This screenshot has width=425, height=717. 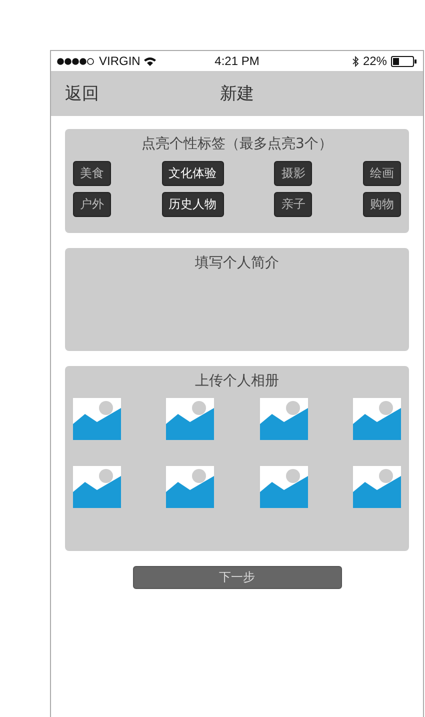 I want to click on tag-chip: 绘画, so click(x=381, y=173).